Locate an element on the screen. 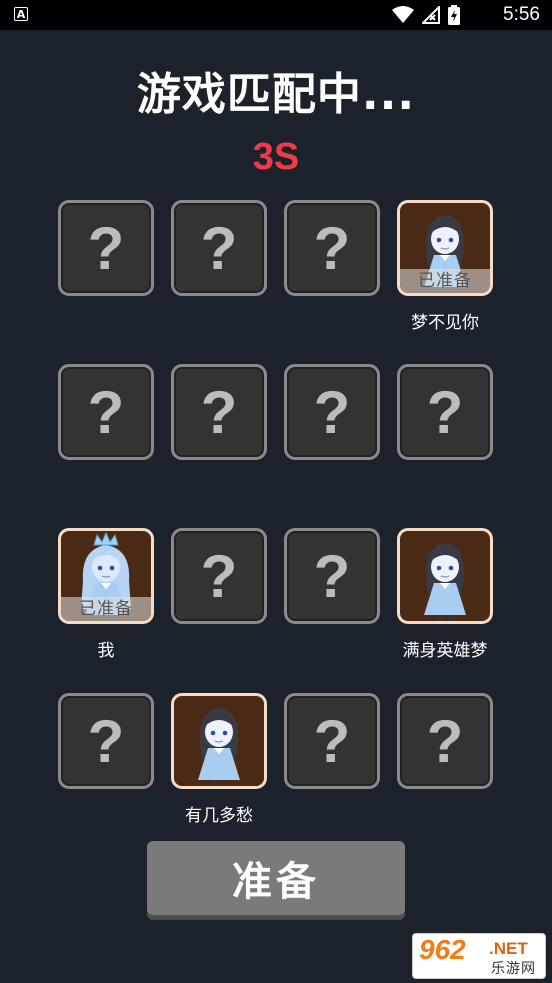 This screenshot has height=983, width=552. watermark-suffix: .NET is located at coordinates (508, 948).